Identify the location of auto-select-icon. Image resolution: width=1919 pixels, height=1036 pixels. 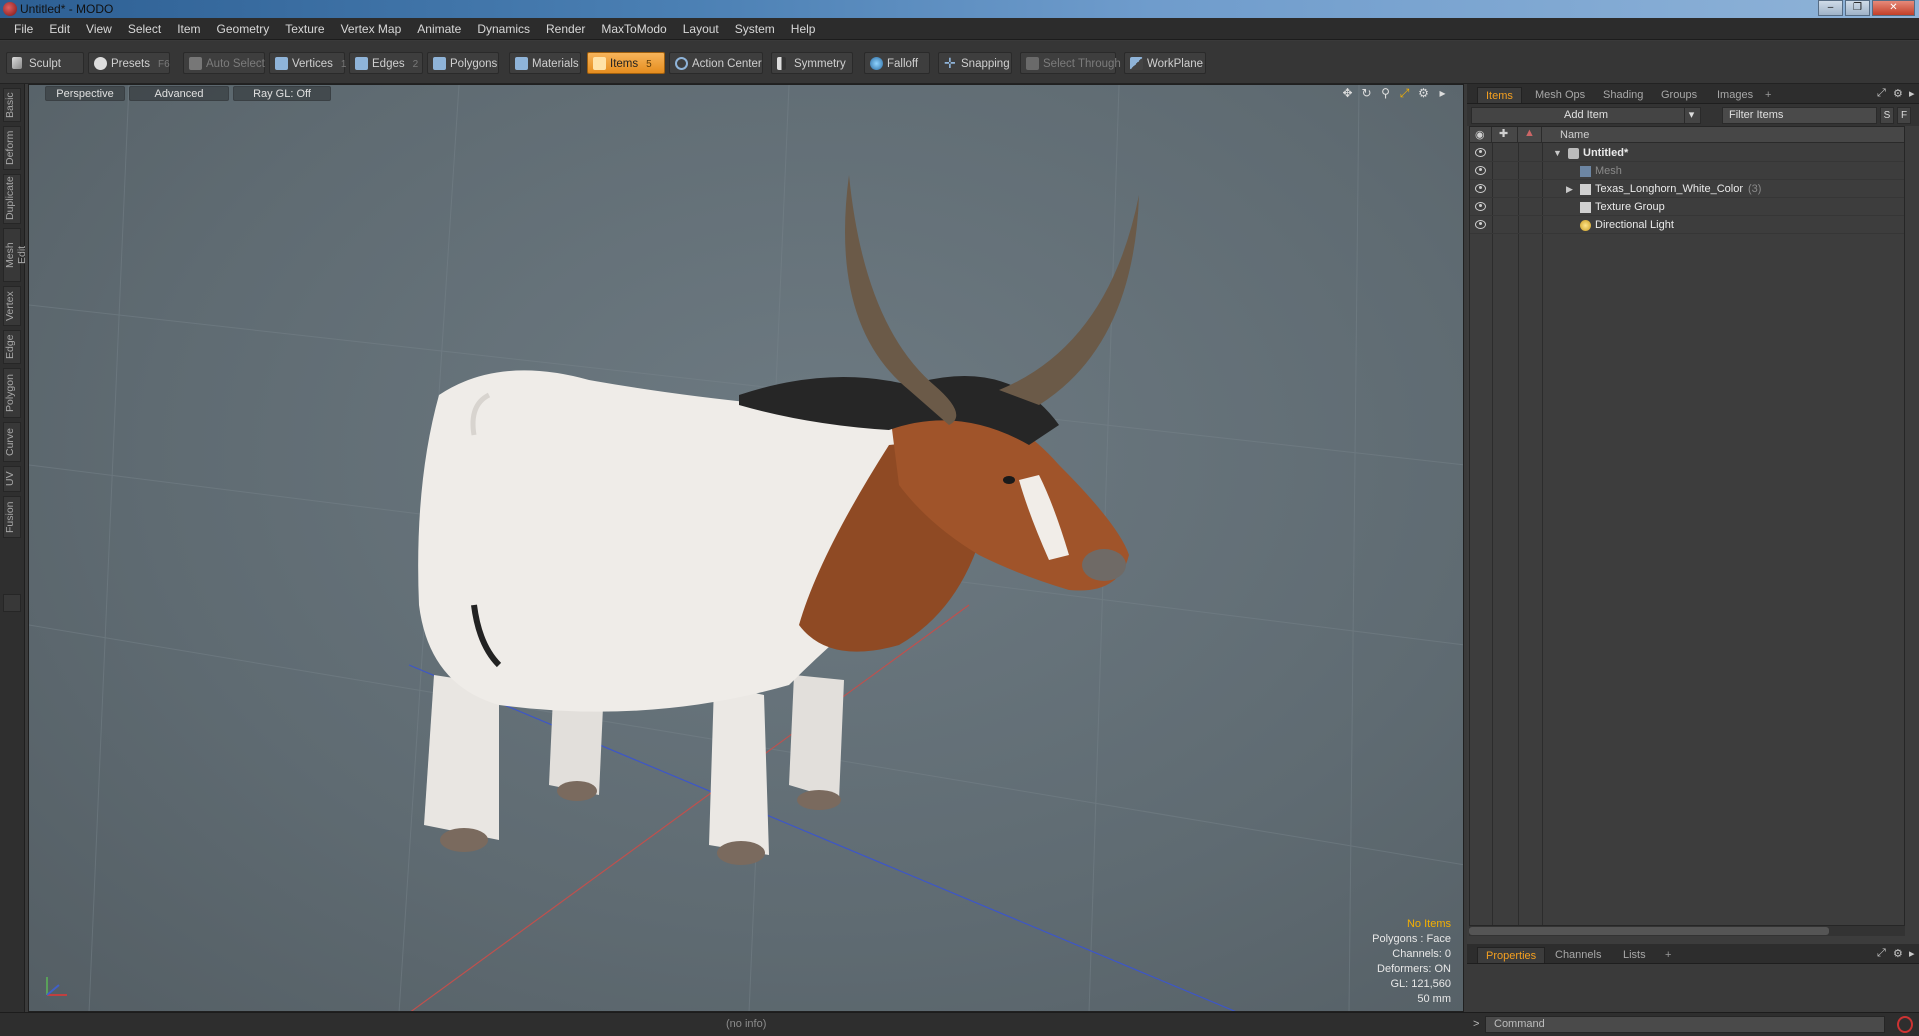
(195, 63).